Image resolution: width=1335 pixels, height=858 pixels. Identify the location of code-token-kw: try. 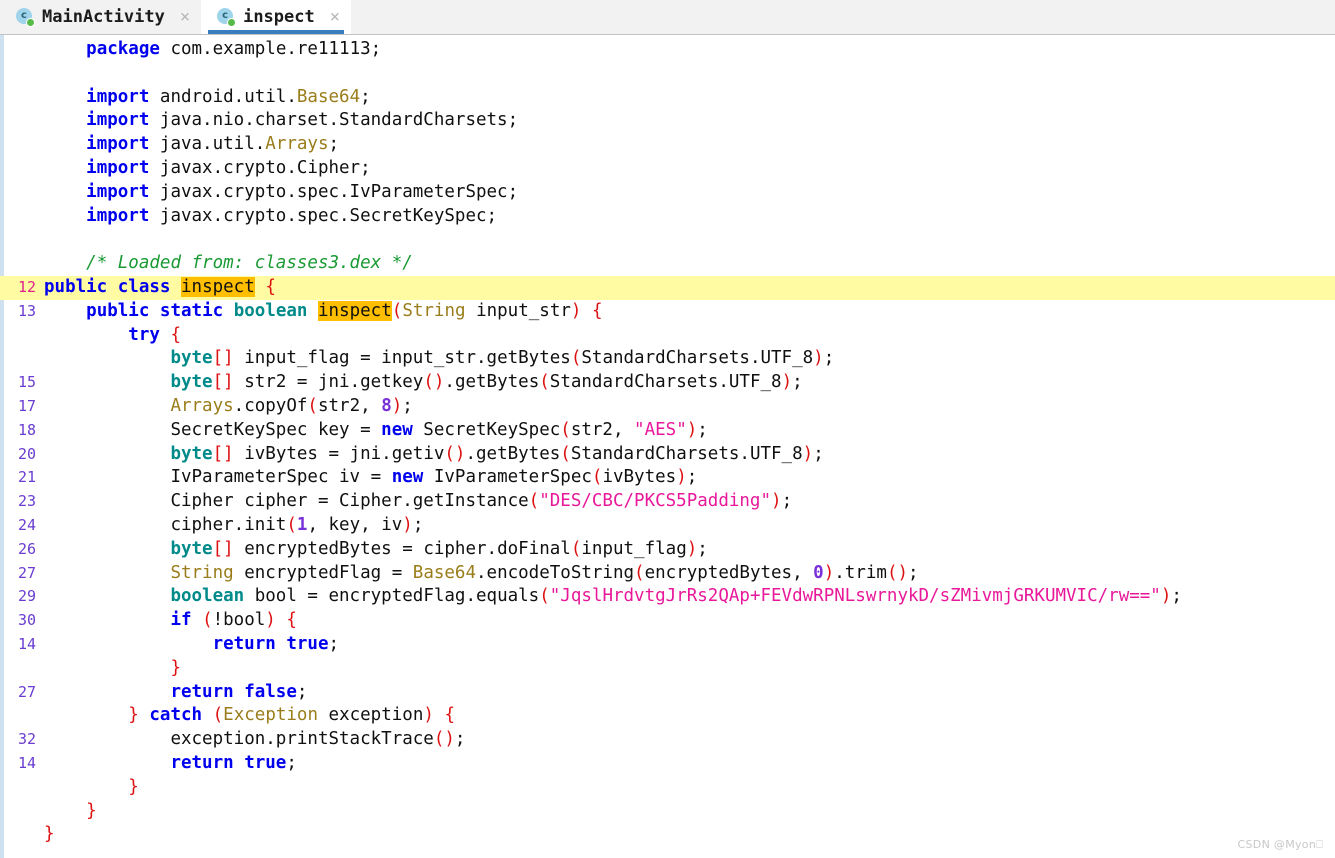
(144, 334).